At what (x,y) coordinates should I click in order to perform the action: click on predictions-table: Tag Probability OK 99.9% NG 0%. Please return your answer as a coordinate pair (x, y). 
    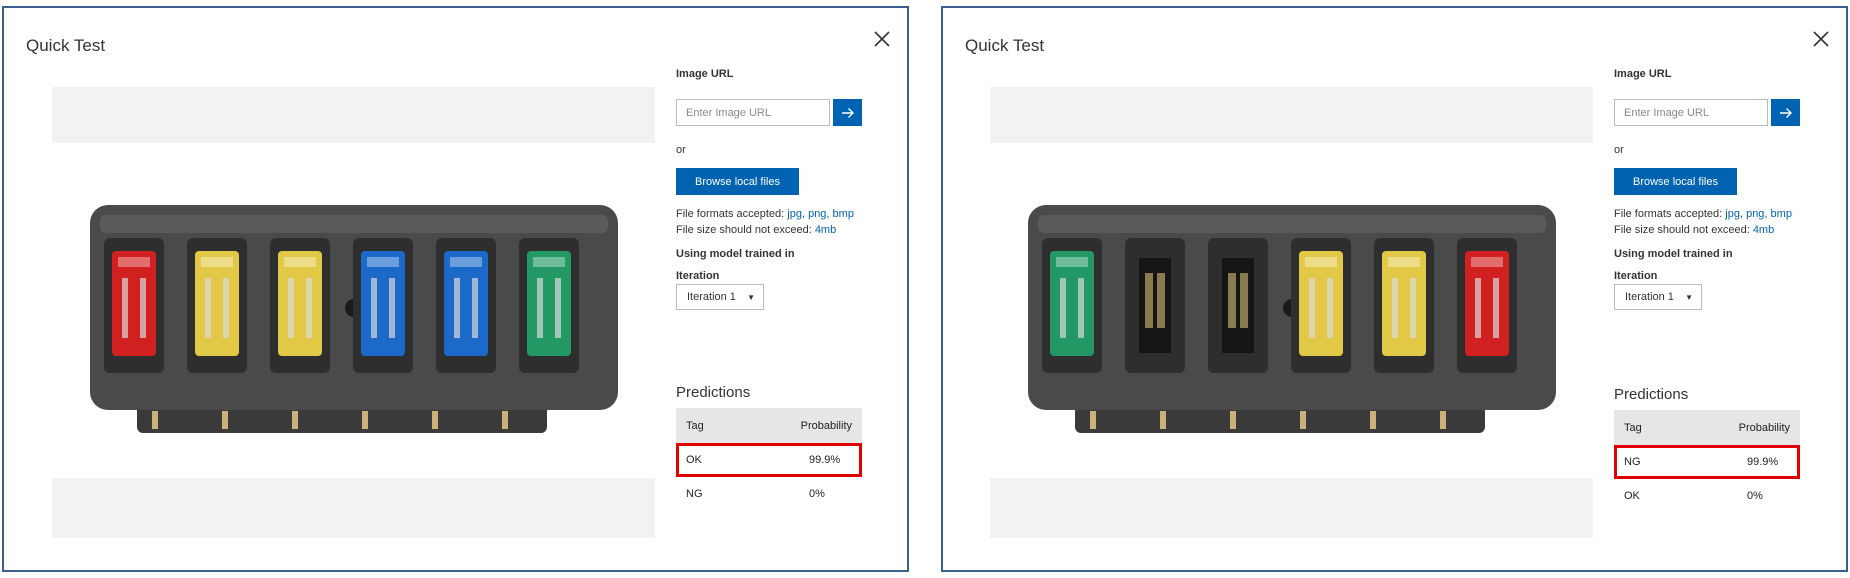
    Looking at the image, I should click on (769, 459).